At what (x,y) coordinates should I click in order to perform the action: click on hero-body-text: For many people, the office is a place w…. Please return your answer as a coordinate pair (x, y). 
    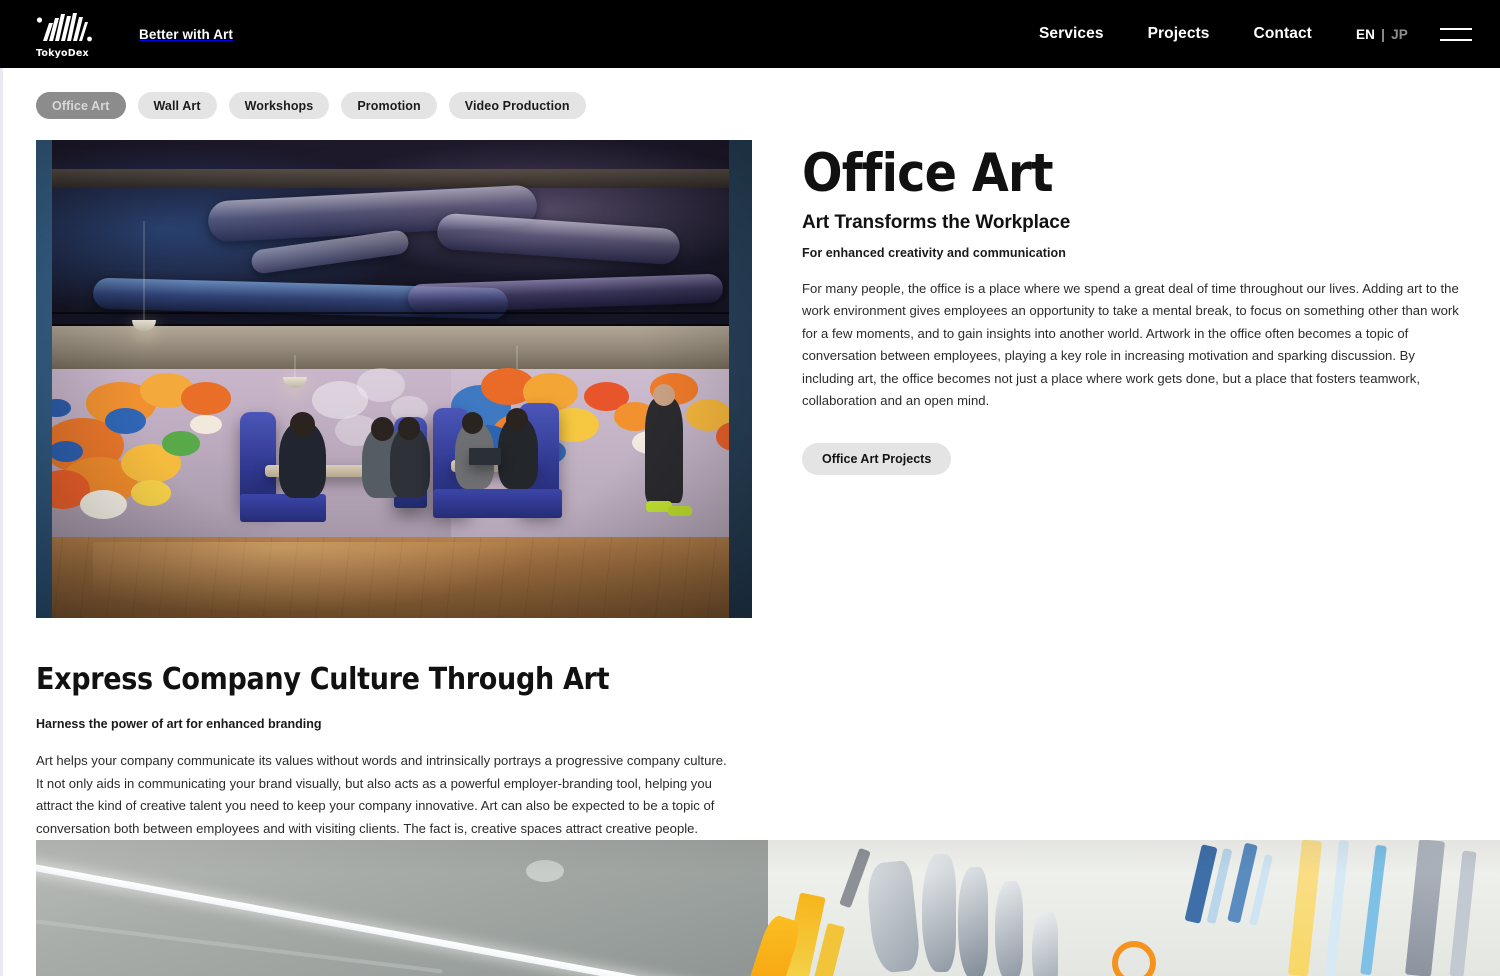
    Looking at the image, I should click on (1130, 344).